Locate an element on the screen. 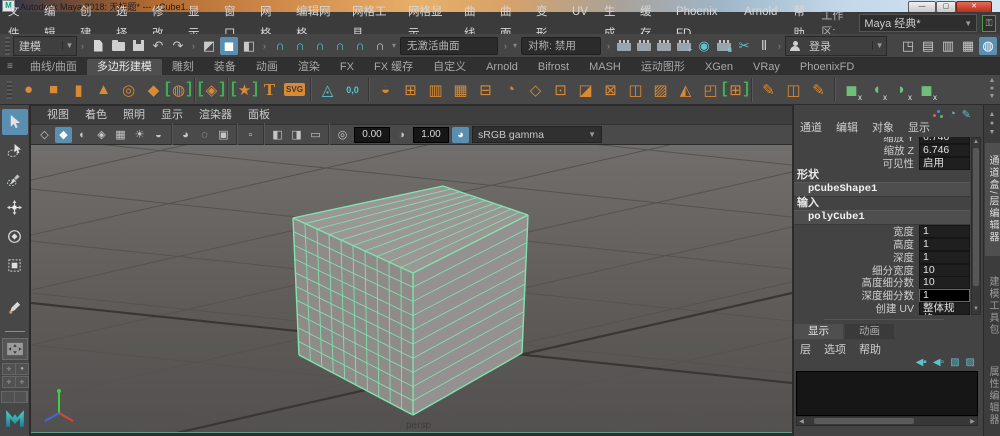 Image resolution: width=1000 pixels, height=436 pixels. smooth-shade-icon: ◆ is located at coordinates (63, 134).